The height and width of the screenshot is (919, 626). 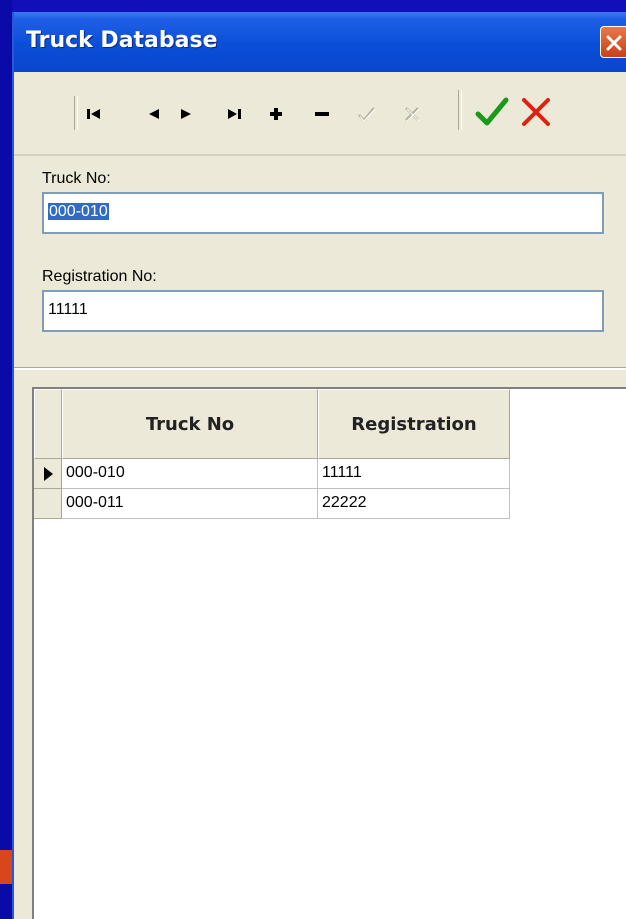 I want to click on cell-truck-no: 000-011, so click(x=190, y=504).